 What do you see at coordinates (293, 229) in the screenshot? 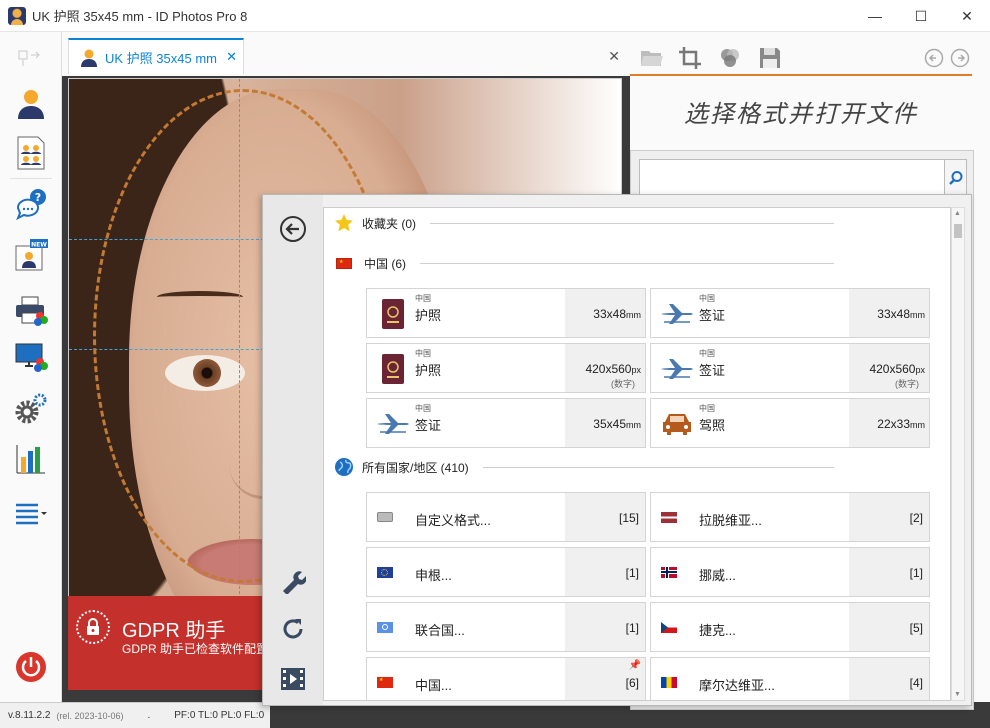
I see `back-circle-icon` at bounding box center [293, 229].